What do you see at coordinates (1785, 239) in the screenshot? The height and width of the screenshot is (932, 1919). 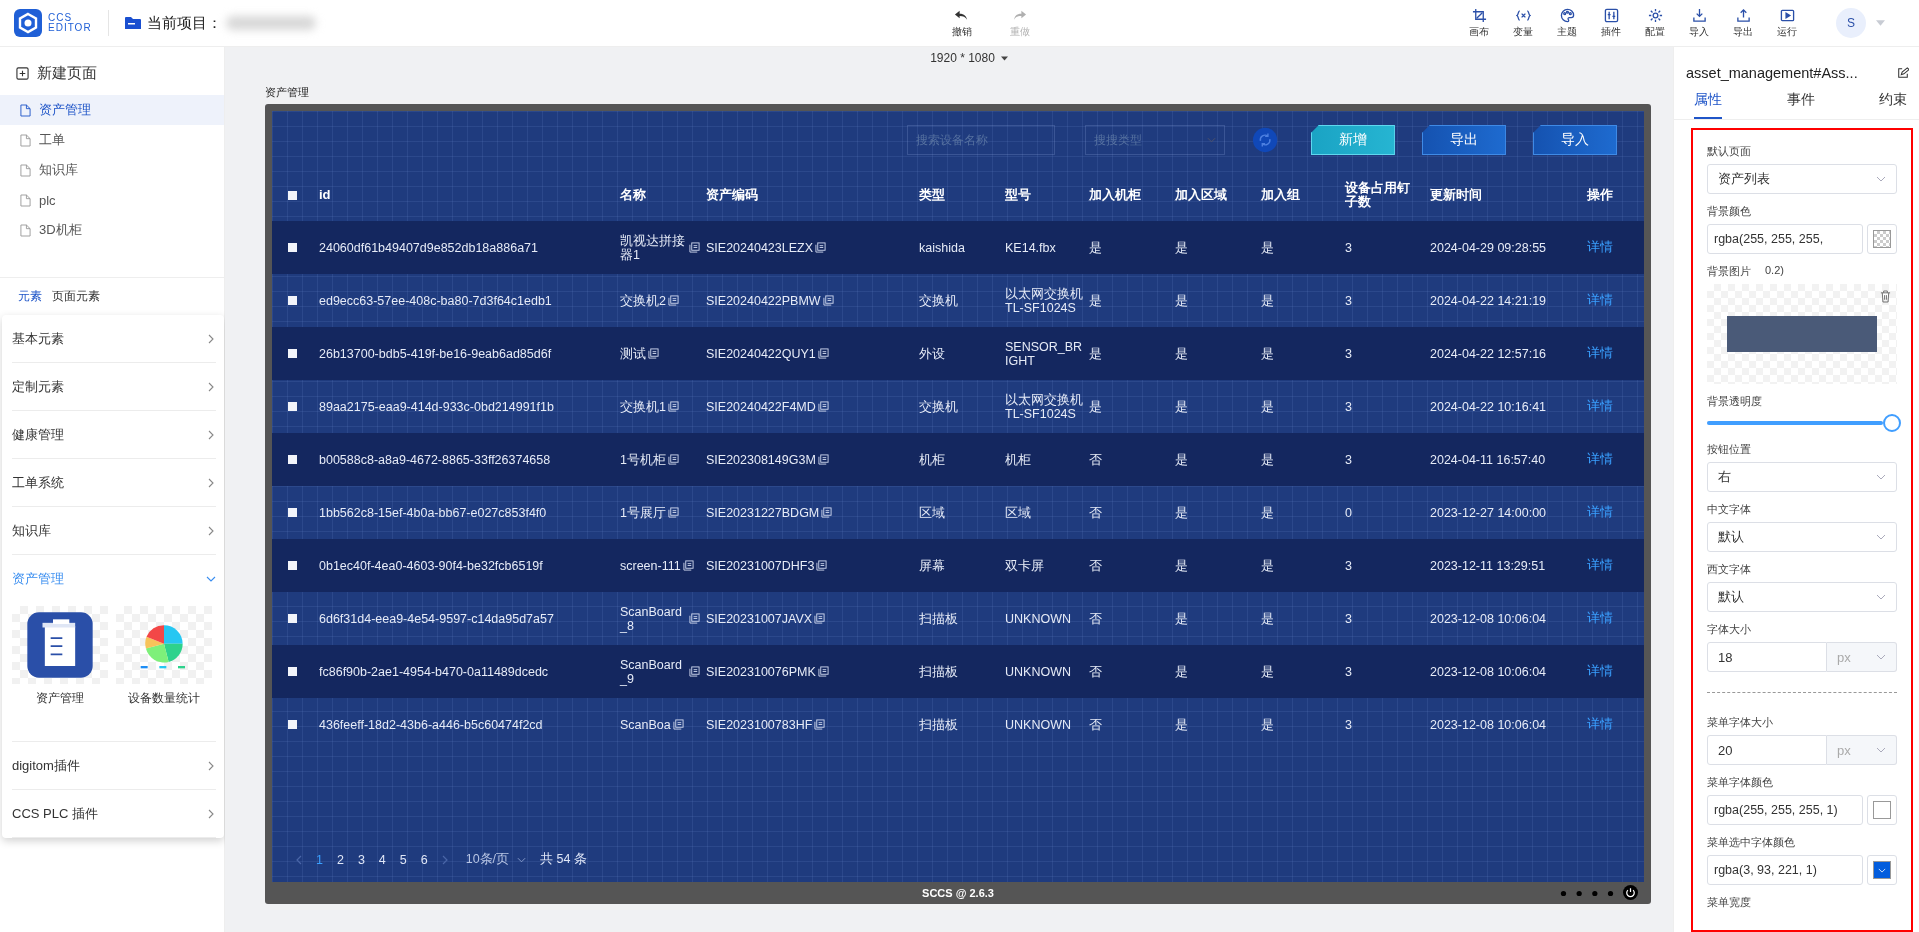 I see `color-field: rgba(255, 255, 255,` at bounding box center [1785, 239].